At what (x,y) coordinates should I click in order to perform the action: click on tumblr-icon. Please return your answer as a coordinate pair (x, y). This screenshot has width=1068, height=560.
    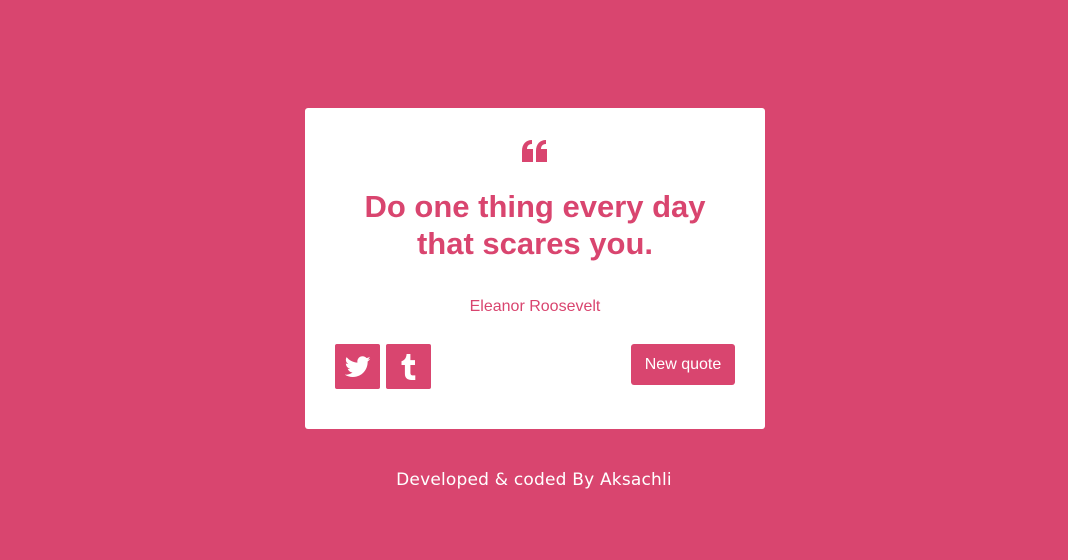
    Looking at the image, I should click on (408, 366).